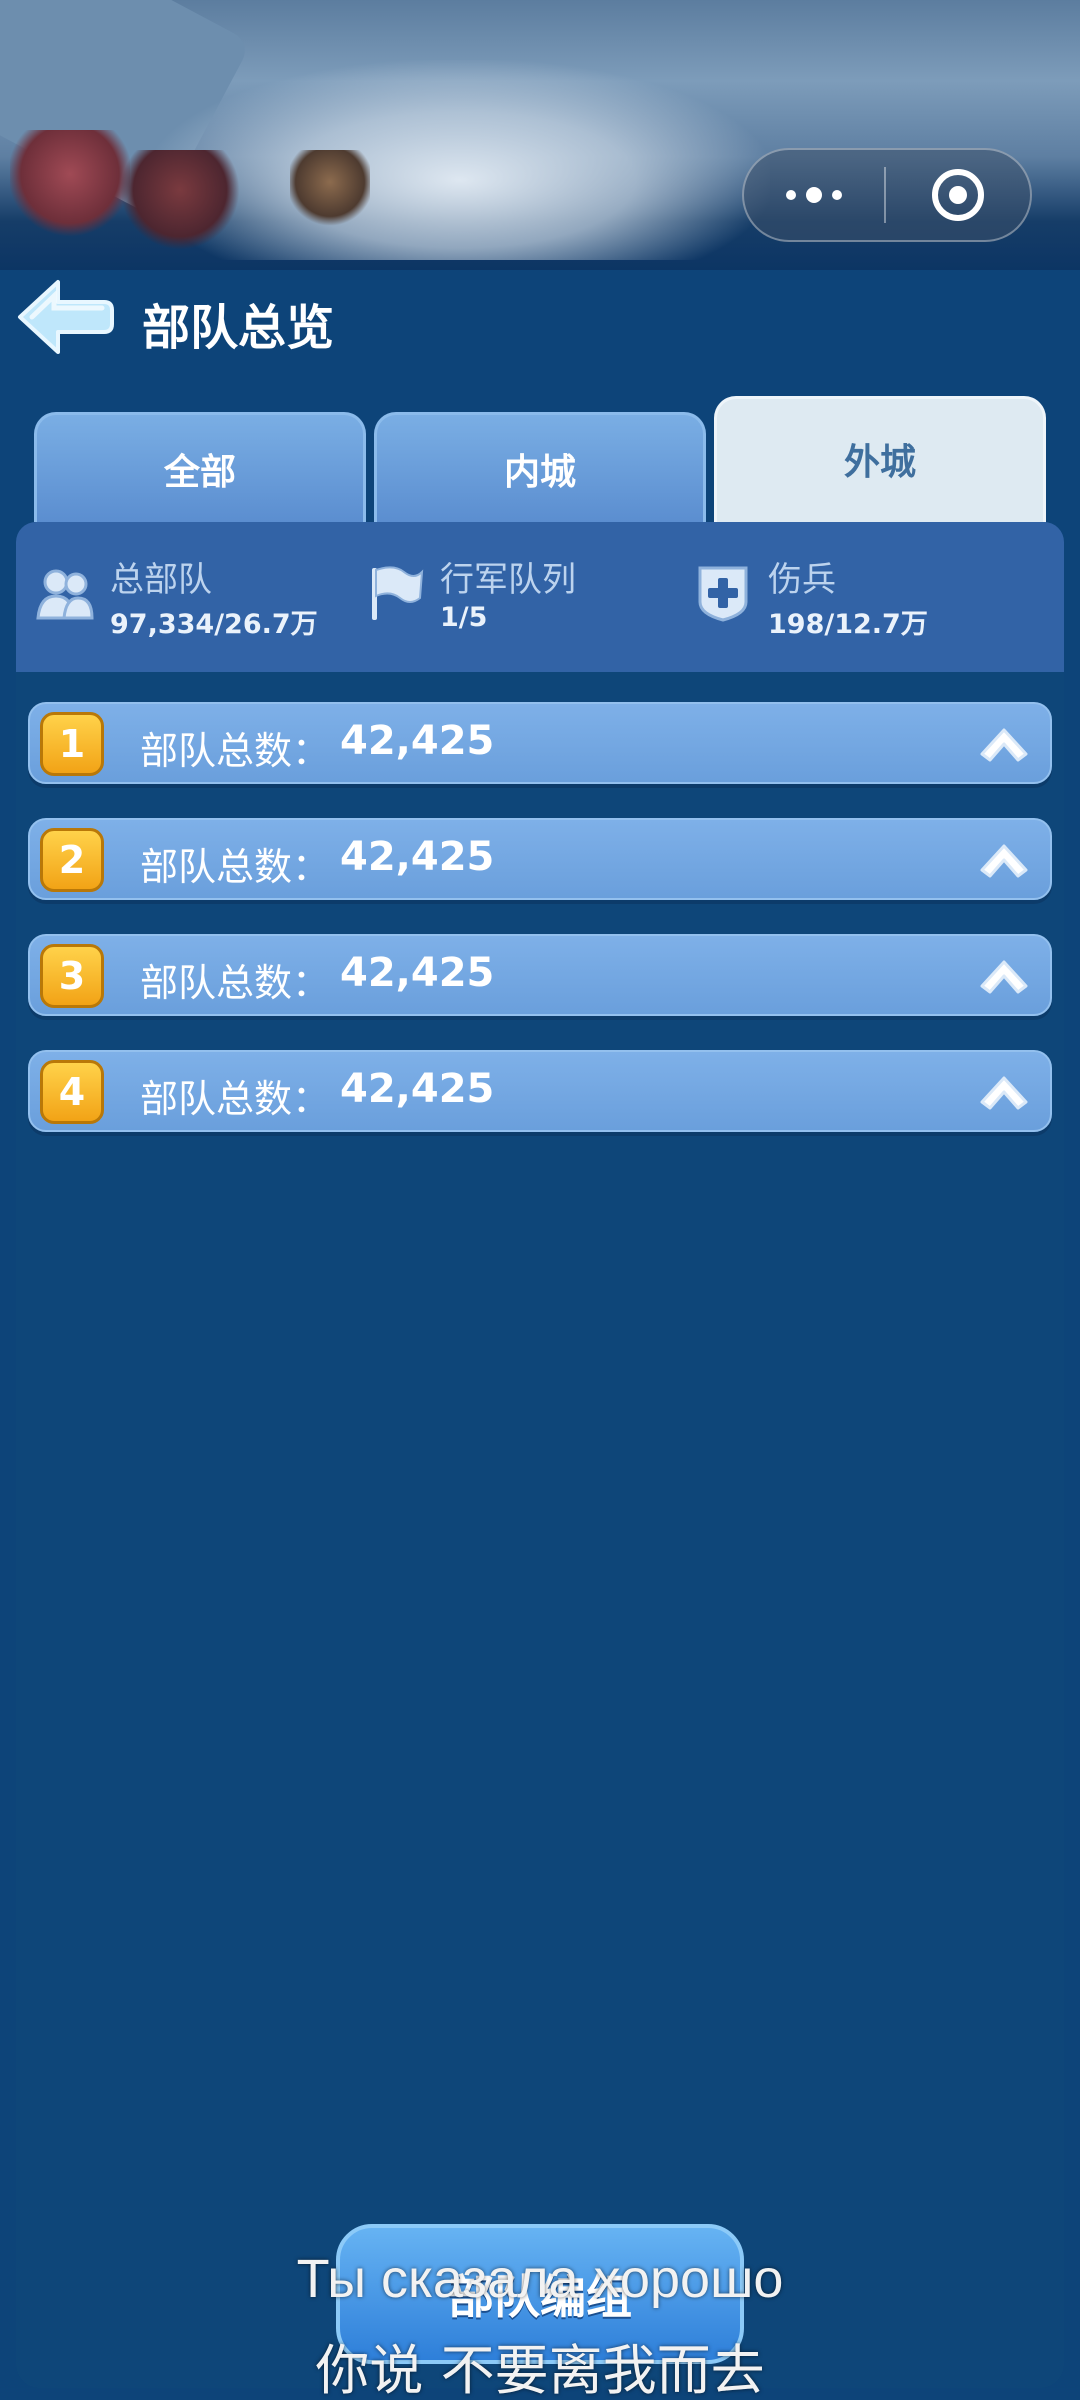  I want to click on troop-row: 2 部队总数： 42,425, so click(540, 859).